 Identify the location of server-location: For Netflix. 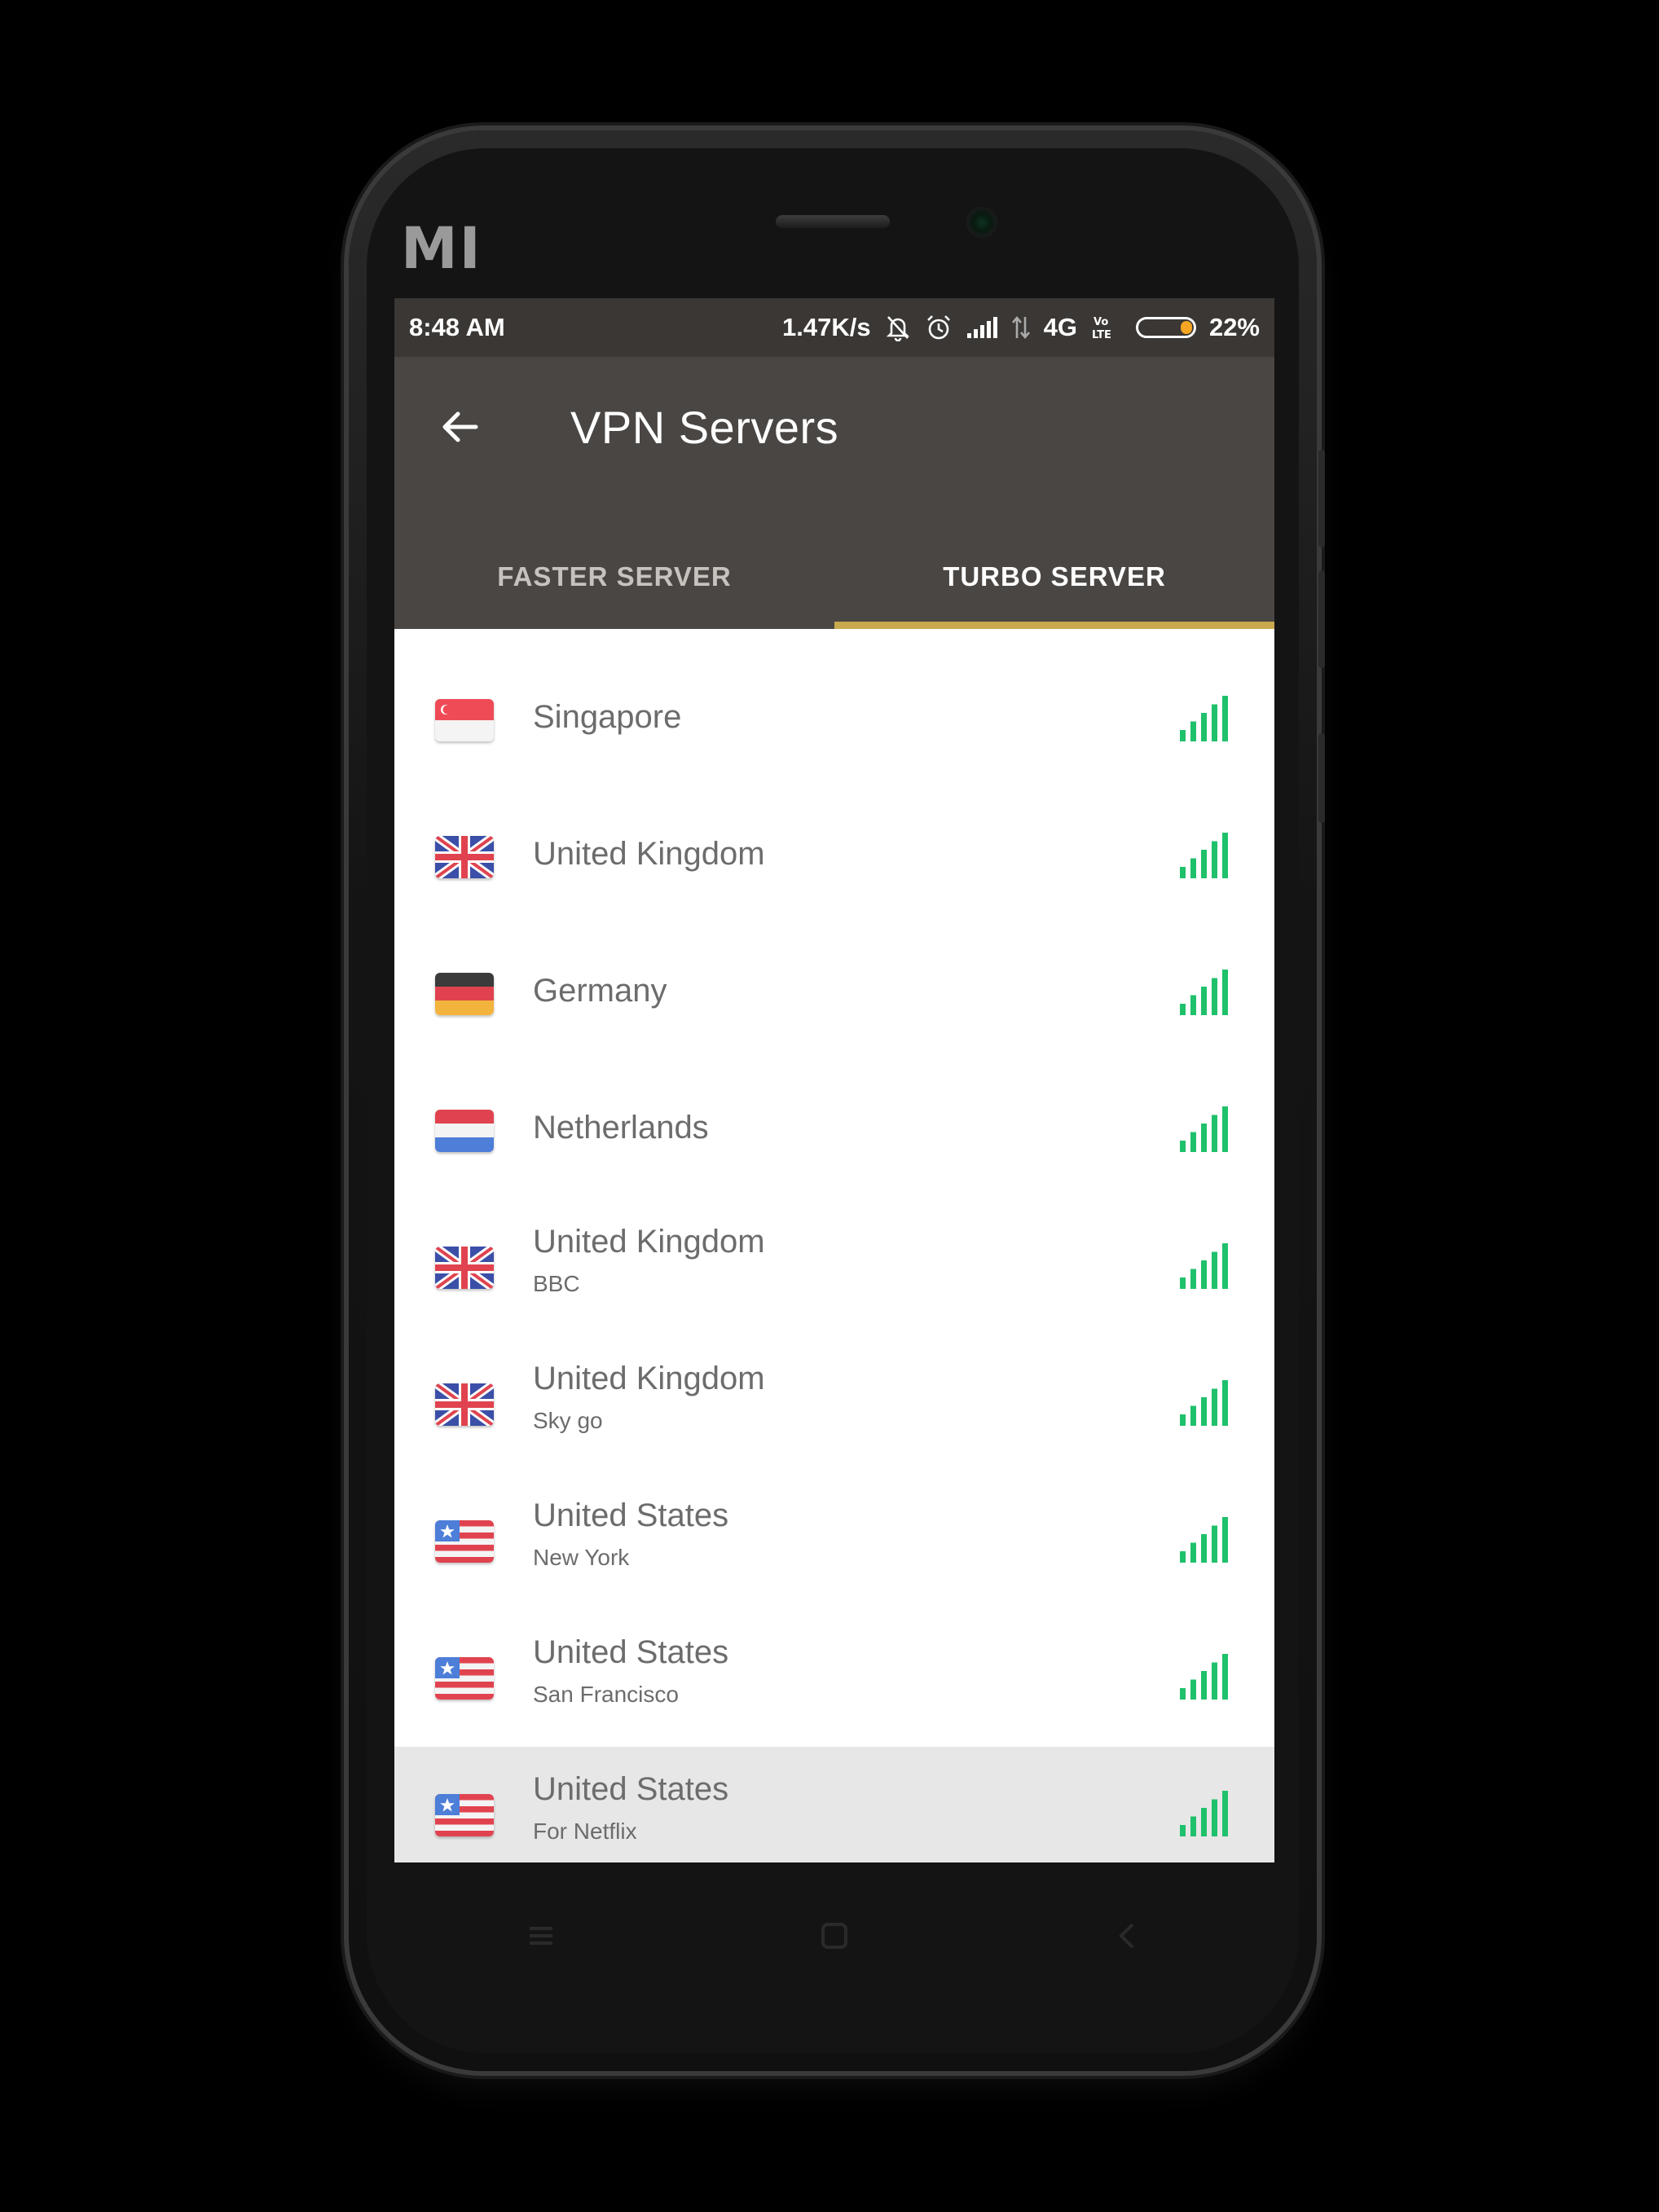
(585, 1831).